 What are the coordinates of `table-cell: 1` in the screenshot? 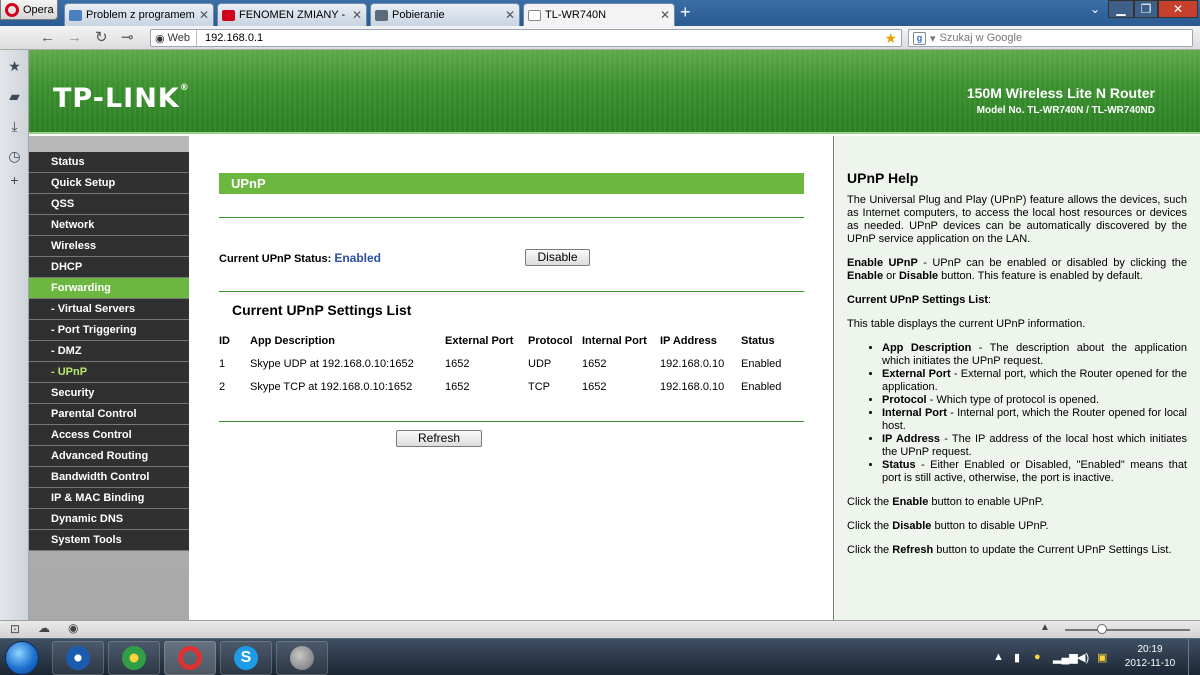 It's located at (222, 363).